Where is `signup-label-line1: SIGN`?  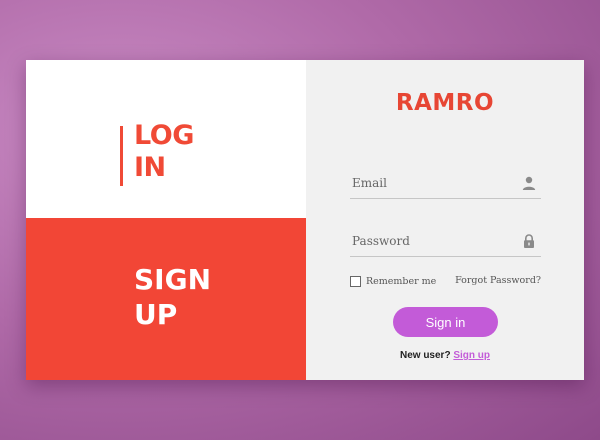 signup-label-line1: SIGN is located at coordinates (172, 279).